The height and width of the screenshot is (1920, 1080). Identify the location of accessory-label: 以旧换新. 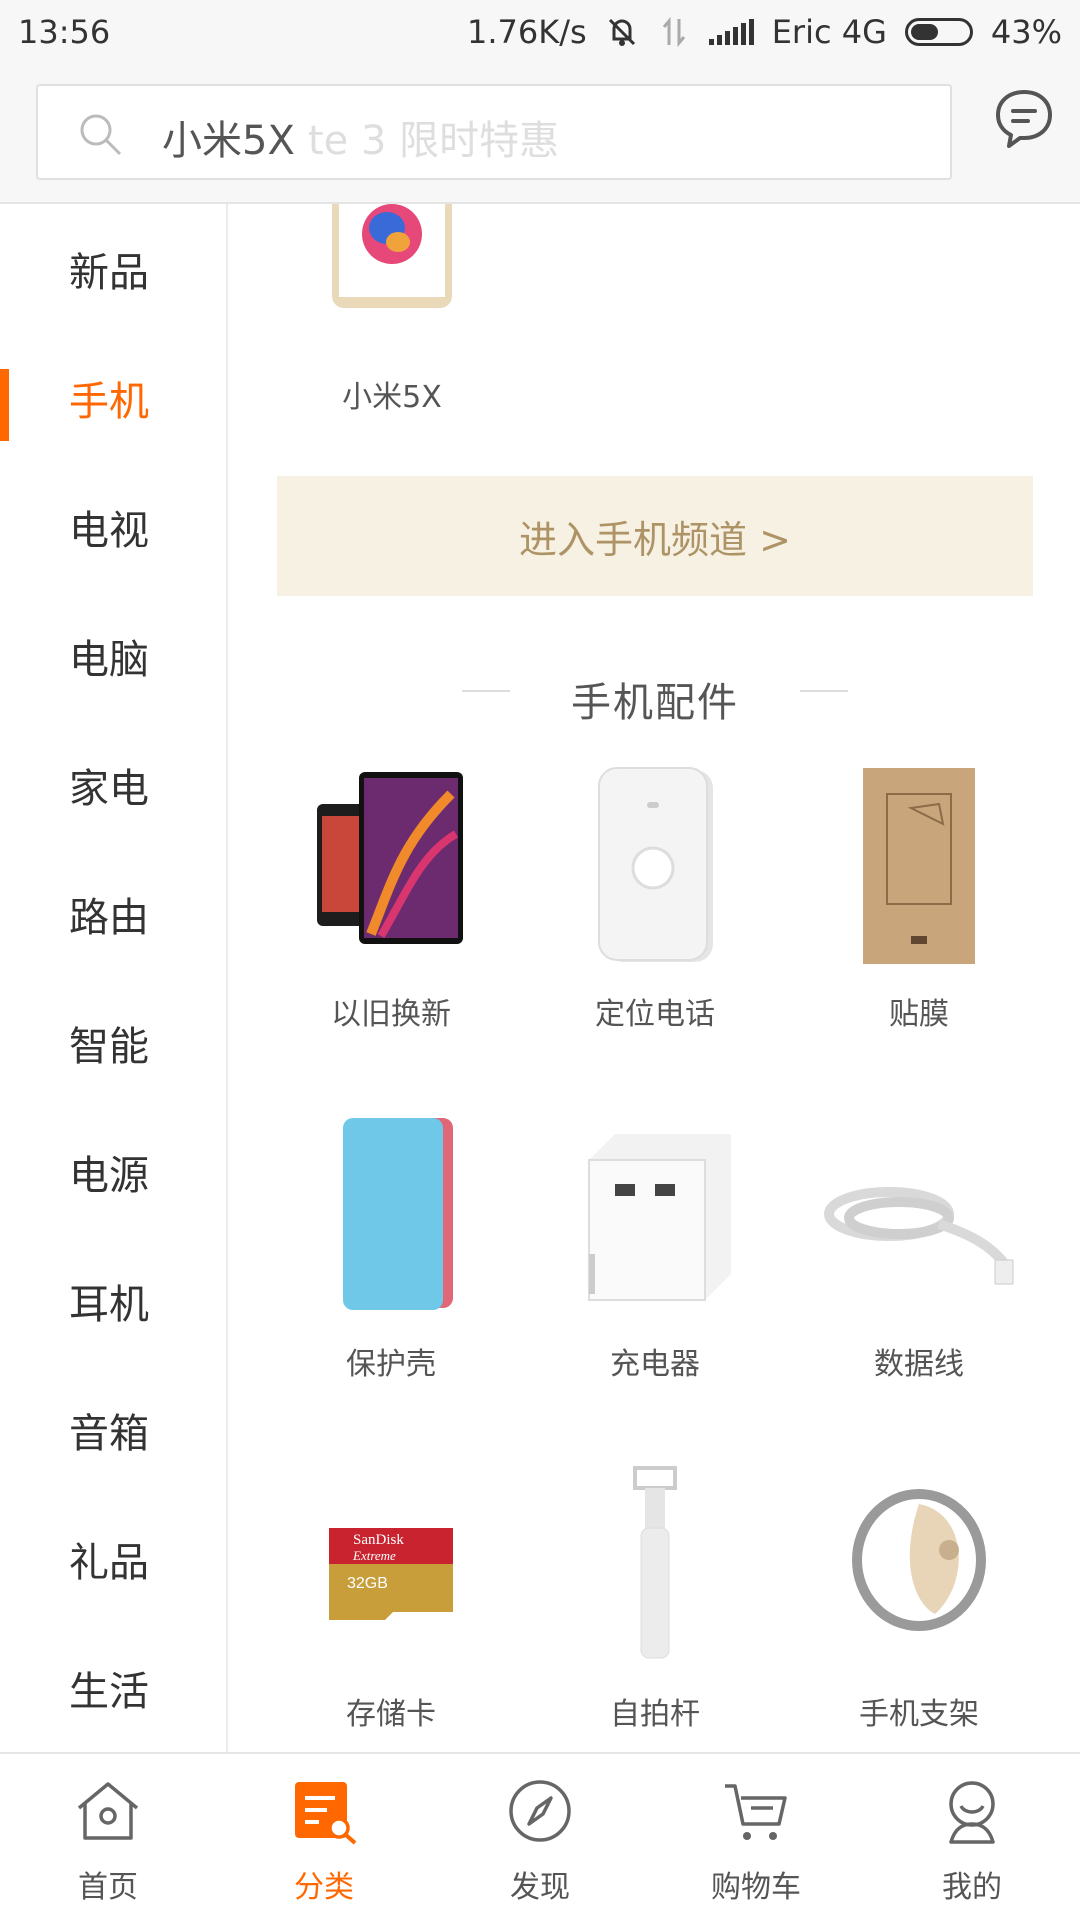
(391, 1014).